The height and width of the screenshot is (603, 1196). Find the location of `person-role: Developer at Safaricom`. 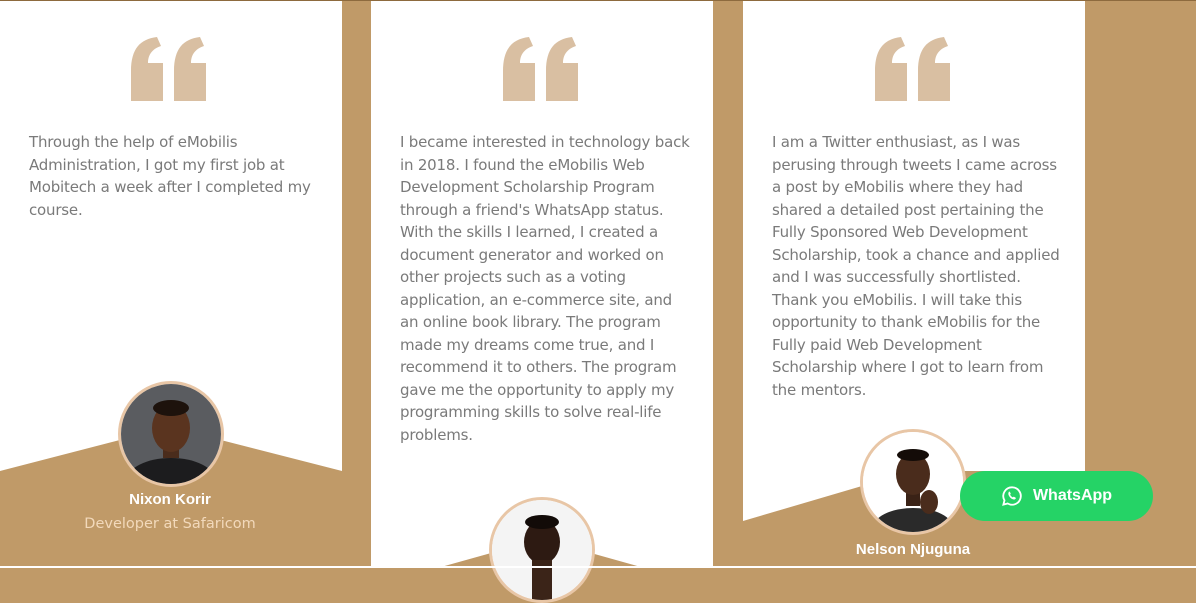

person-role: Developer at Safaricom is located at coordinates (170, 524).